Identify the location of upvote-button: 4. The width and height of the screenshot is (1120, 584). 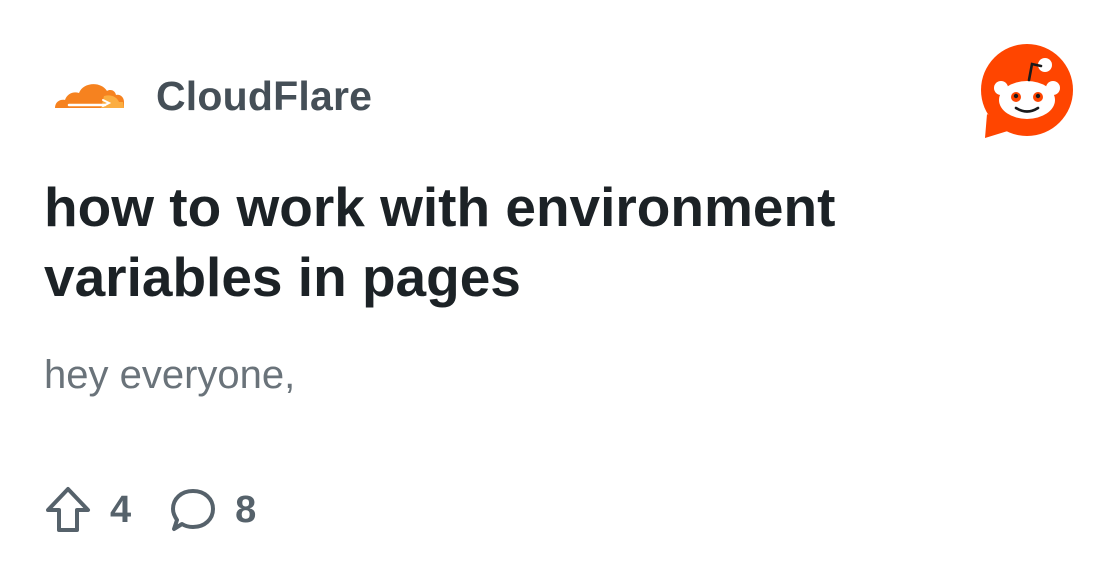
(87, 510).